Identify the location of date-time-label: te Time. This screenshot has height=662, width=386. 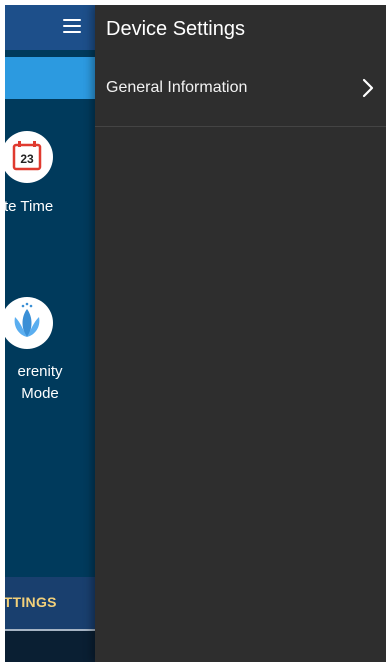
(29, 206).